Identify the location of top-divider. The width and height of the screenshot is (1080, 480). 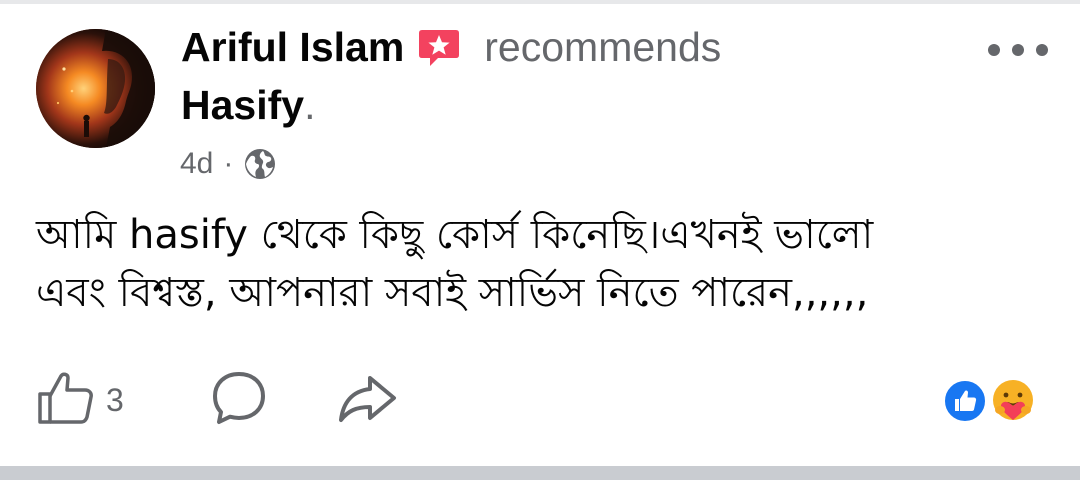
(540, 2).